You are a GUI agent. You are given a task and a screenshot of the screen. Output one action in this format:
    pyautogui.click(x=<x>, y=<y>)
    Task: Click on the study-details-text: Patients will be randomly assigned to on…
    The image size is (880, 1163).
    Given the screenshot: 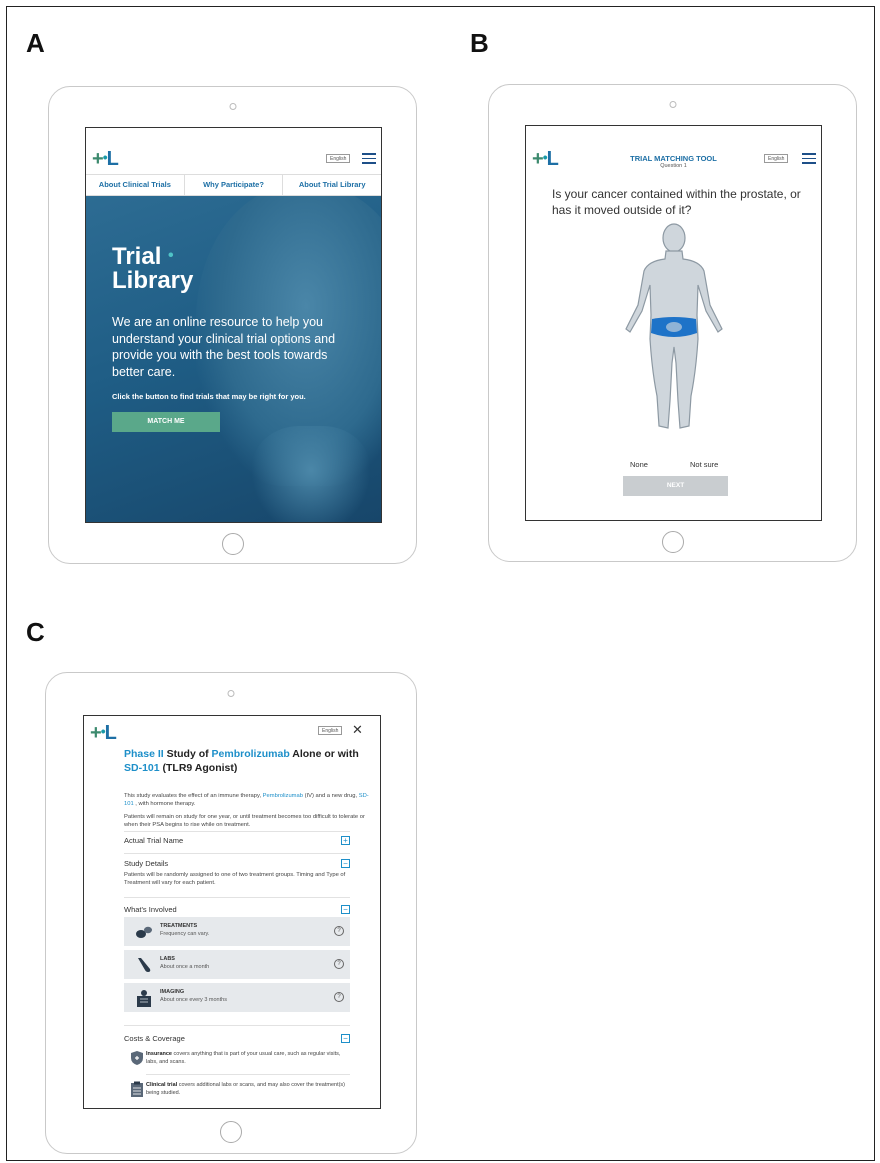 What is the action you would take?
    pyautogui.click(x=235, y=879)
    